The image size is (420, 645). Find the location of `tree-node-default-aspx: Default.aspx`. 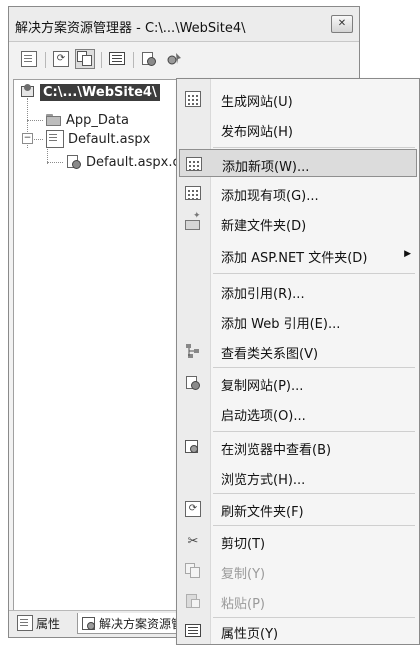

tree-node-default-aspx: Default.aspx is located at coordinates (98, 139).